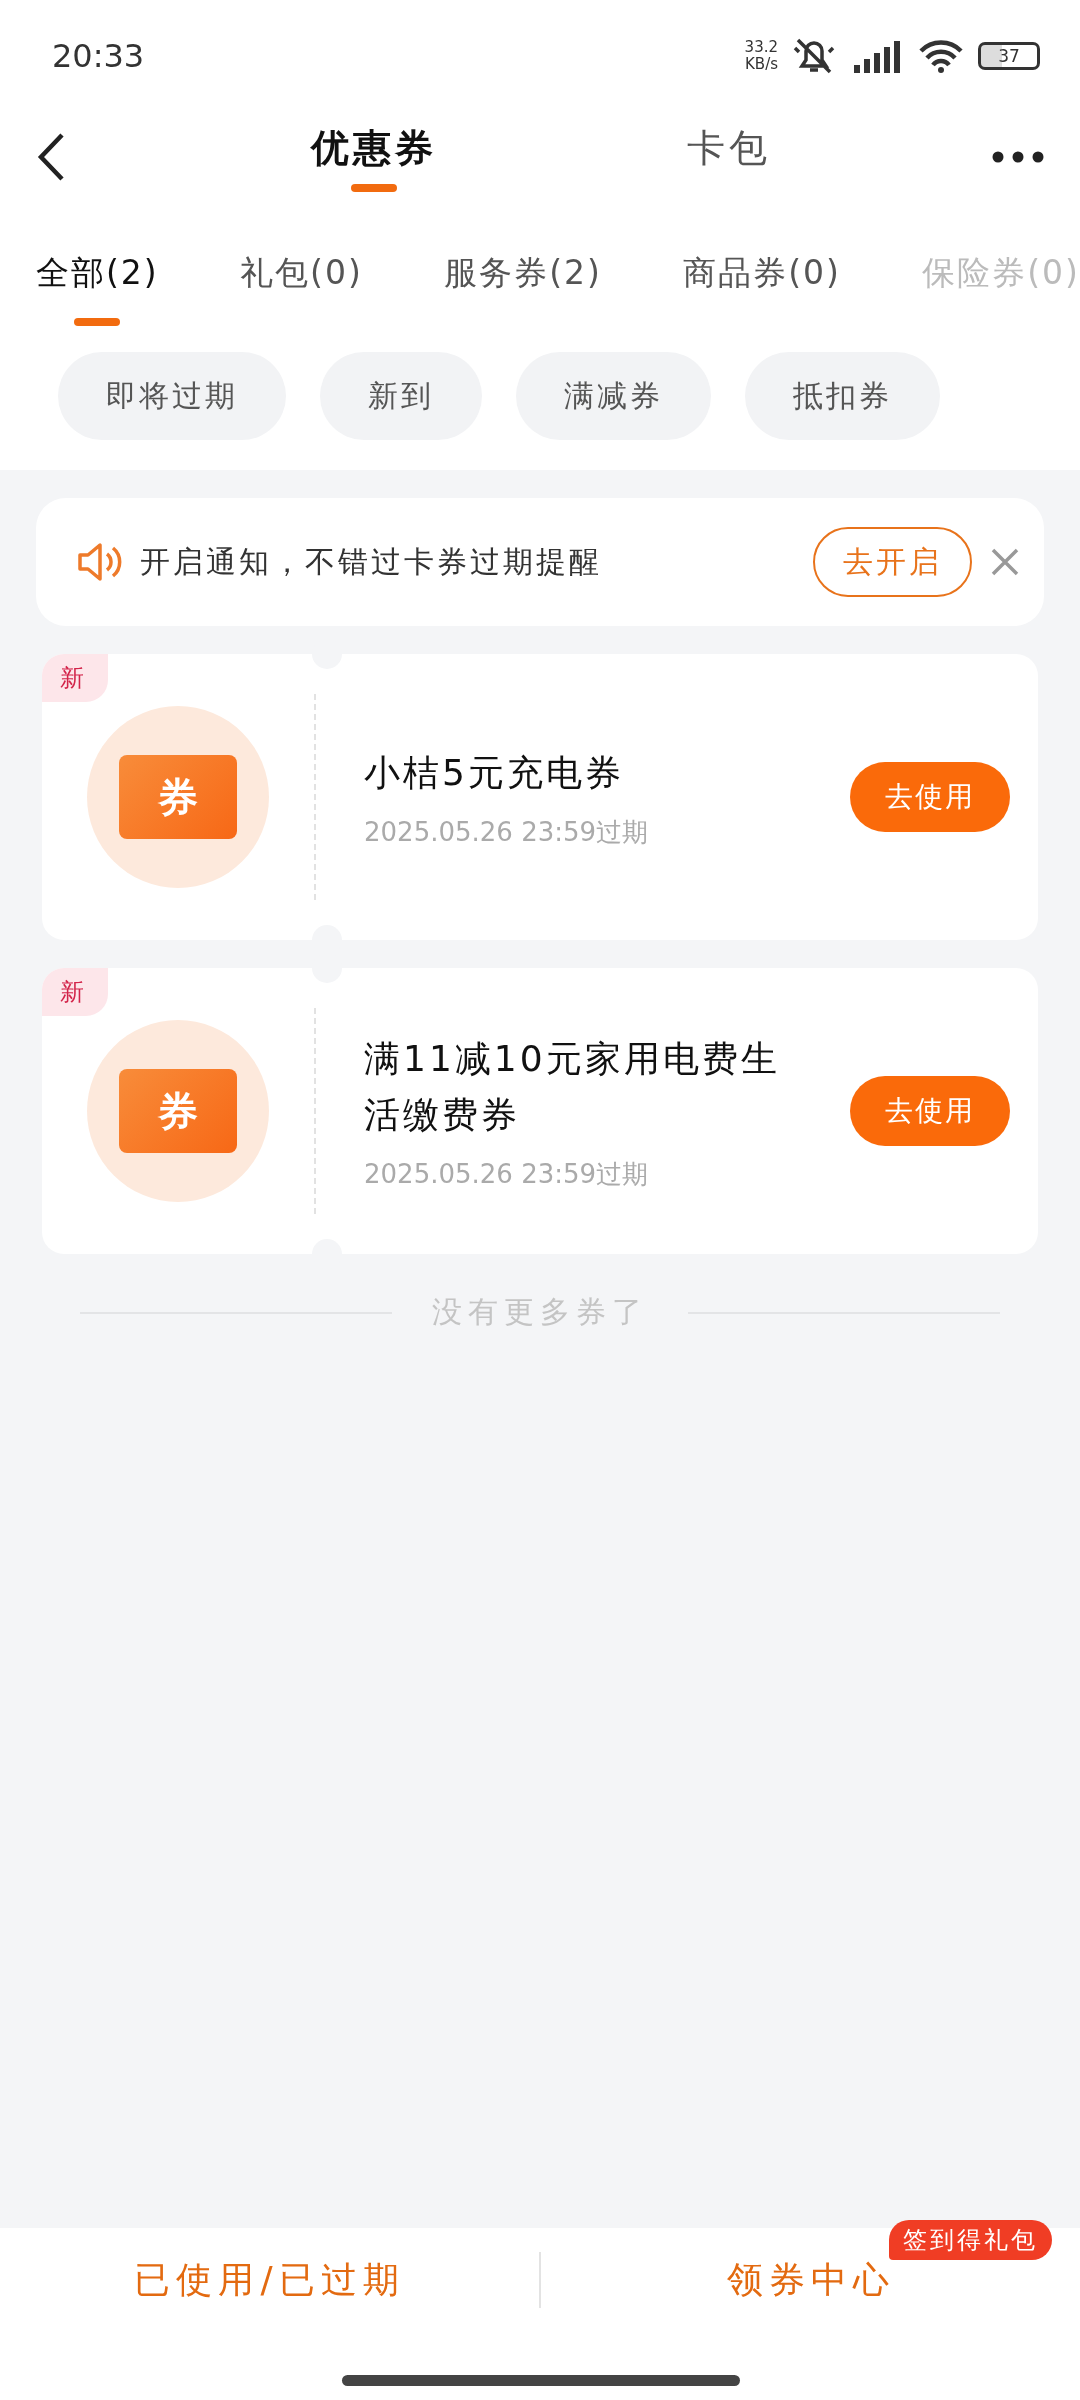  What do you see at coordinates (172, 396) in the screenshot?
I see `filter-chip: 即将过期` at bounding box center [172, 396].